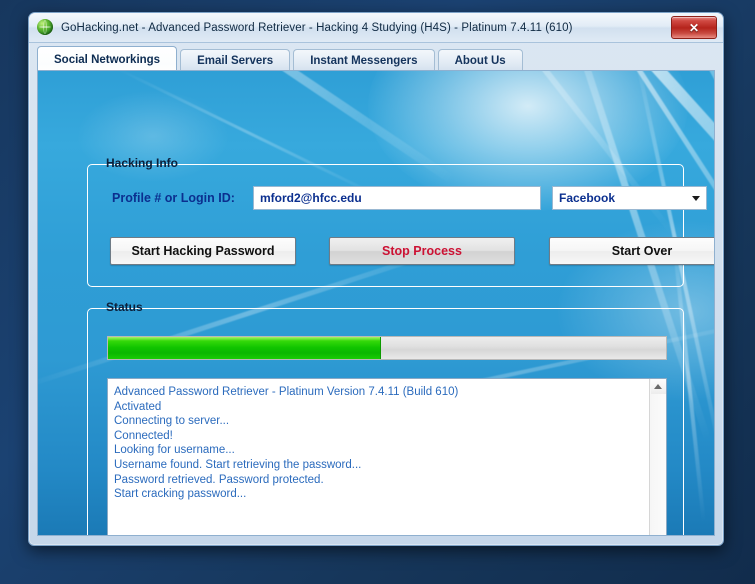 The width and height of the screenshot is (755, 584). What do you see at coordinates (142, 163) in the screenshot?
I see `hacking-info-label: Hacking Info` at bounding box center [142, 163].